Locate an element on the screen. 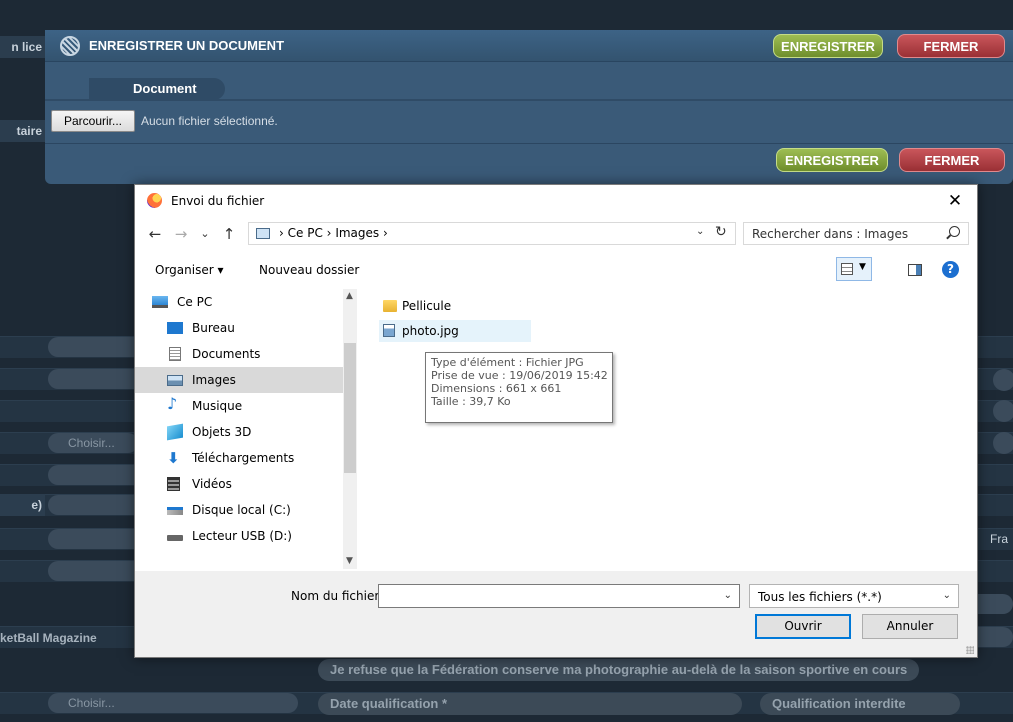 Image resolution: width=1013 pixels, height=722 pixels. 3d-objects-icon is located at coordinates (175, 432).